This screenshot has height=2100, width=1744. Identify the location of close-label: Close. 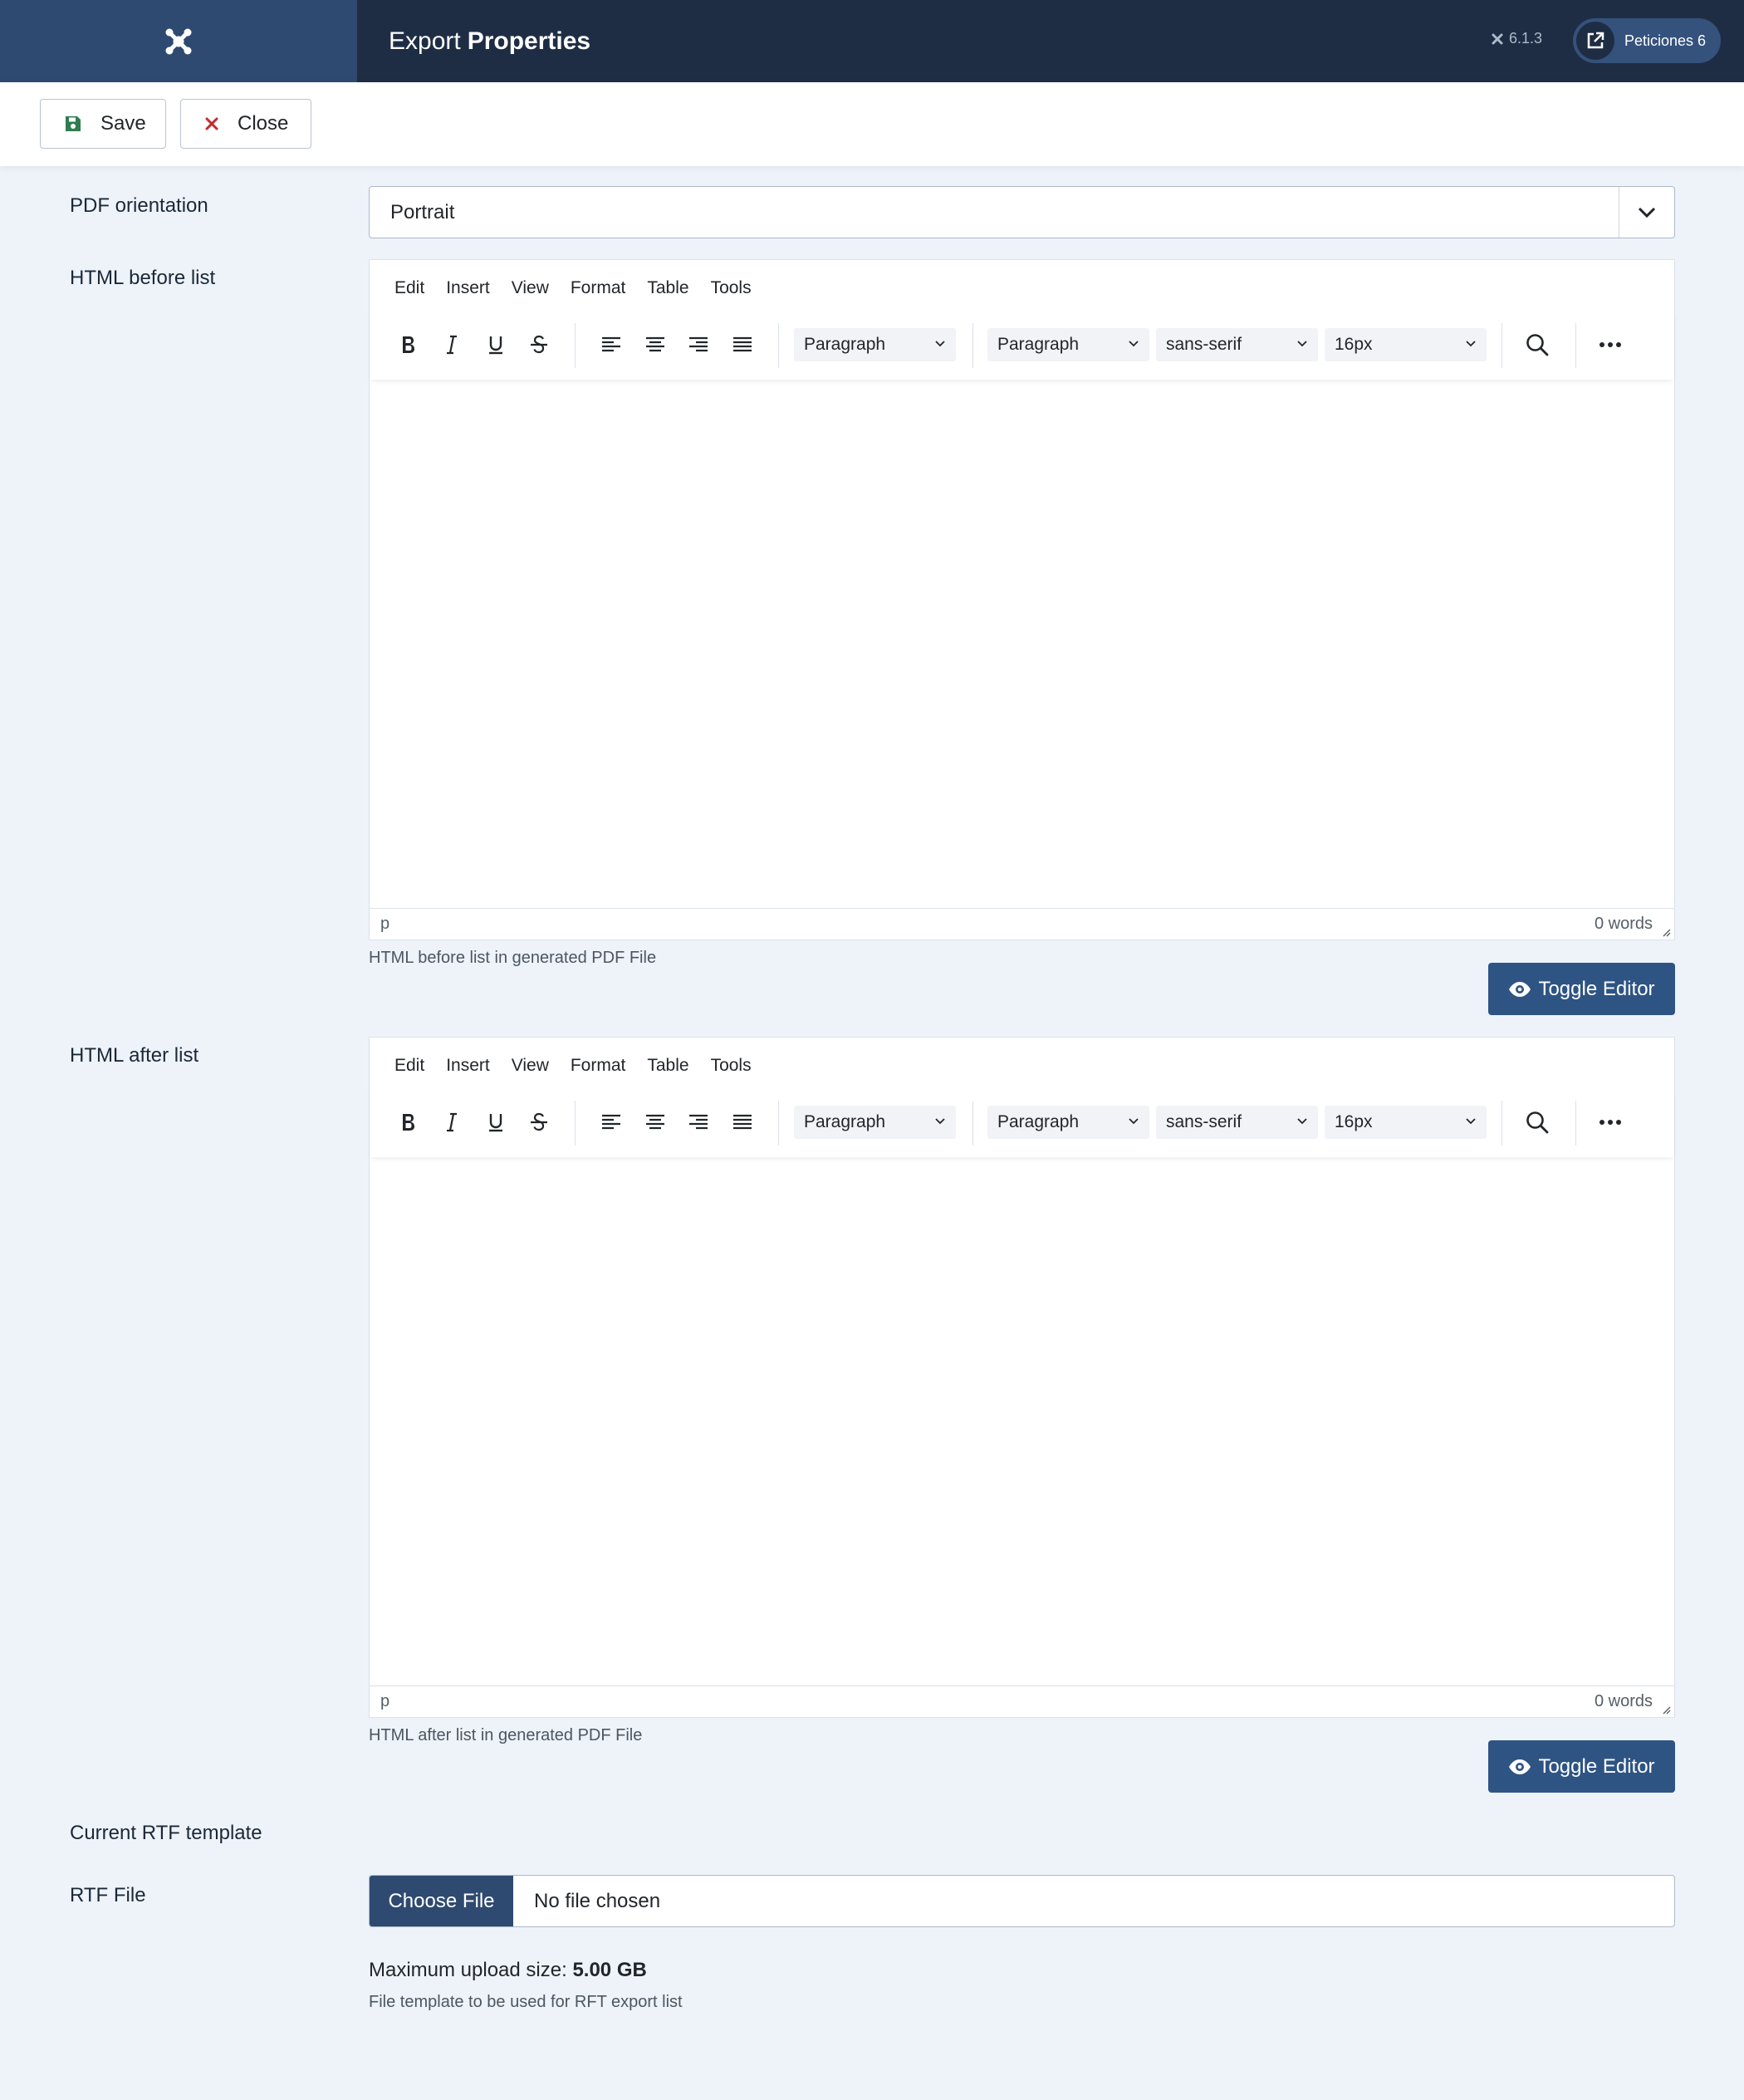
(263, 123).